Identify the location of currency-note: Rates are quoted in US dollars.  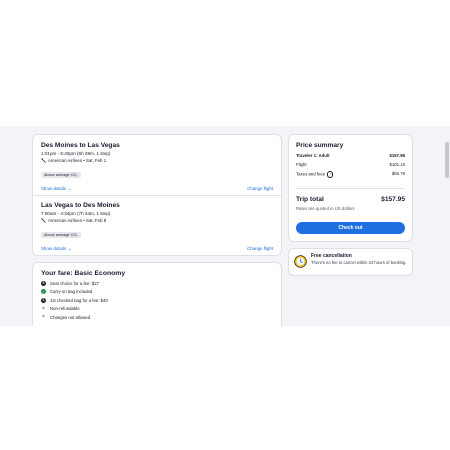
(325, 208).